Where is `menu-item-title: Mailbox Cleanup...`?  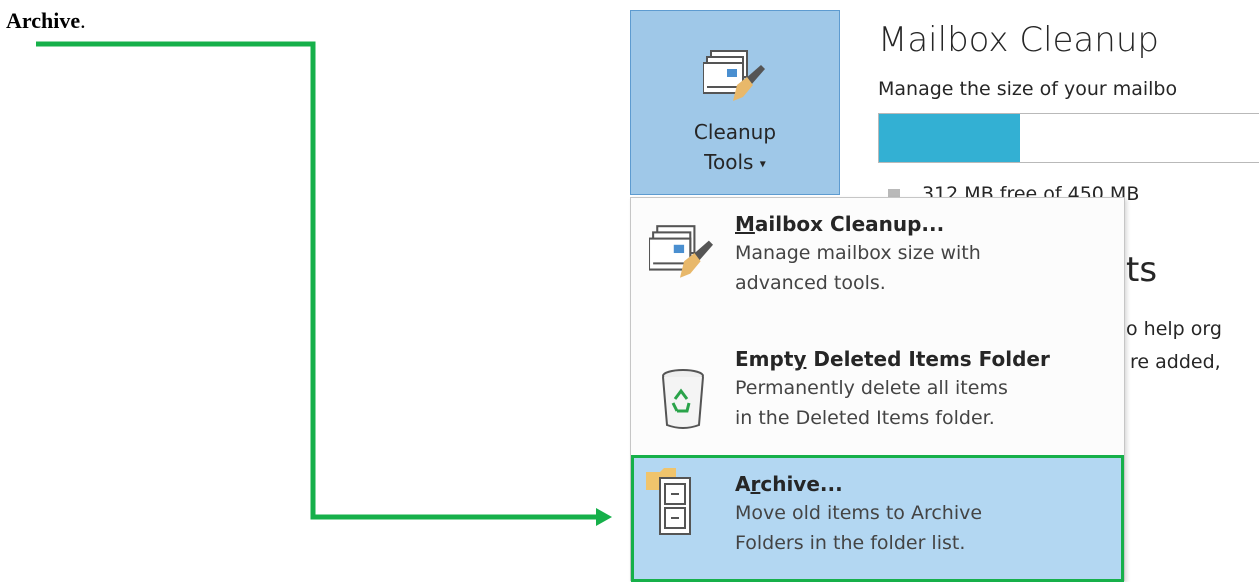
menu-item-title: Mailbox Cleanup... is located at coordinates (840, 224).